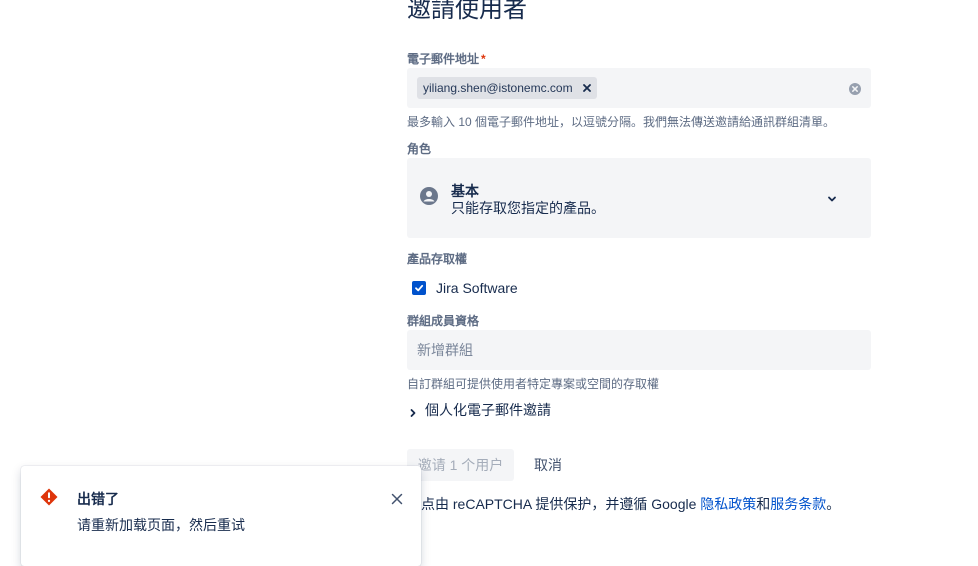 Image resolution: width=978 pixels, height=566 pixels. I want to click on recaptcha-notice: 站点由 reCAPTCHA 提供保护，并遵循 Google 隐私政策和服务条款。, so click(623, 504).